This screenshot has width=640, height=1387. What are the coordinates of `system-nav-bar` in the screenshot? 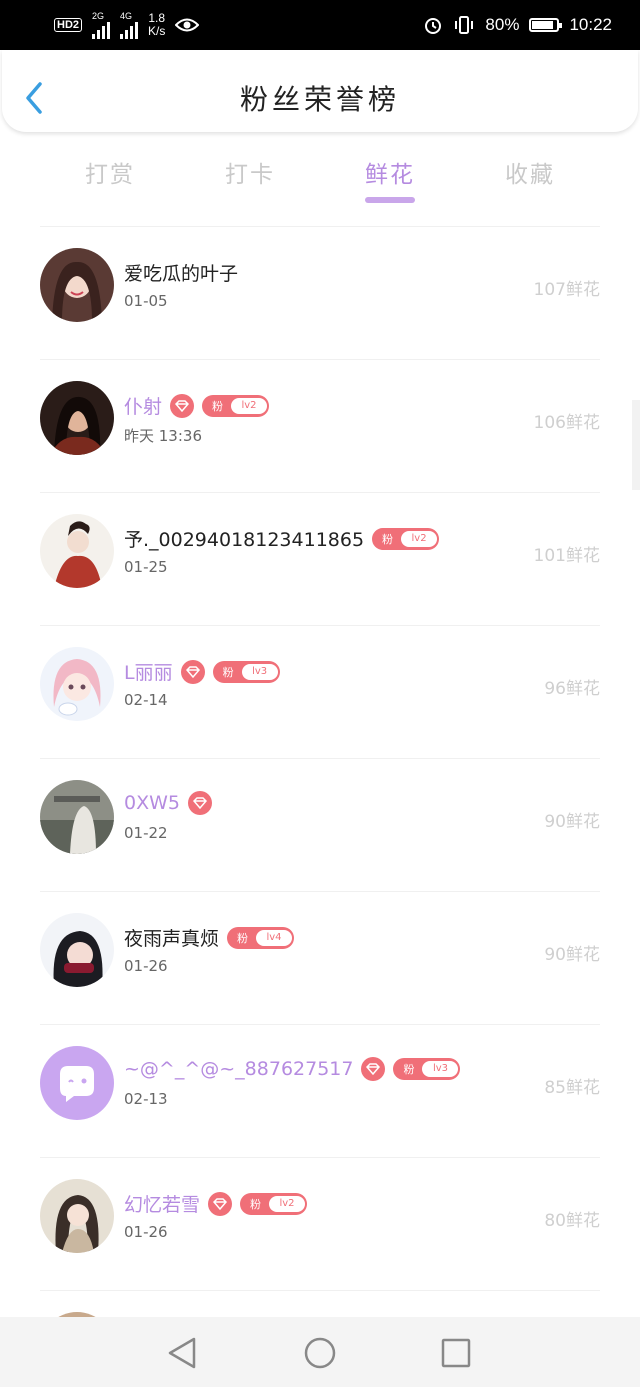 It's located at (320, 1352).